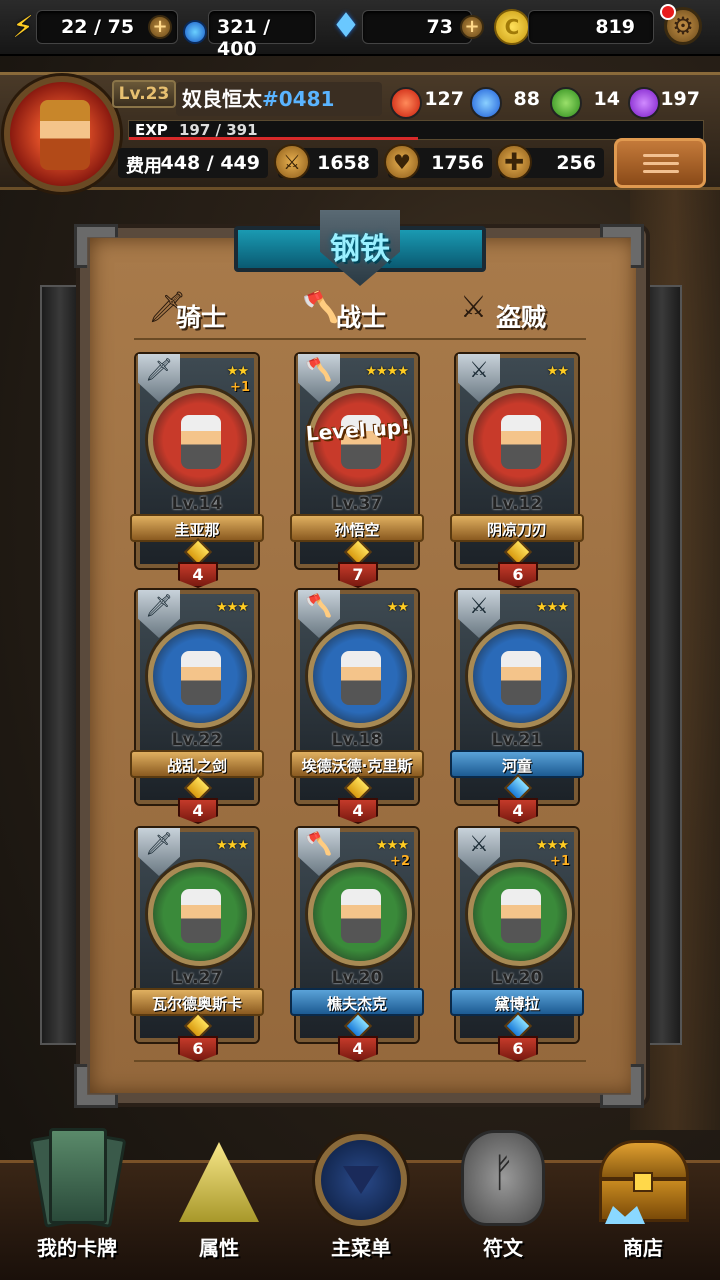 The image size is (720, 1280). Describe the element at coordinates (361, 1175) in the screenshot. I see `emblem-icon` at that location.